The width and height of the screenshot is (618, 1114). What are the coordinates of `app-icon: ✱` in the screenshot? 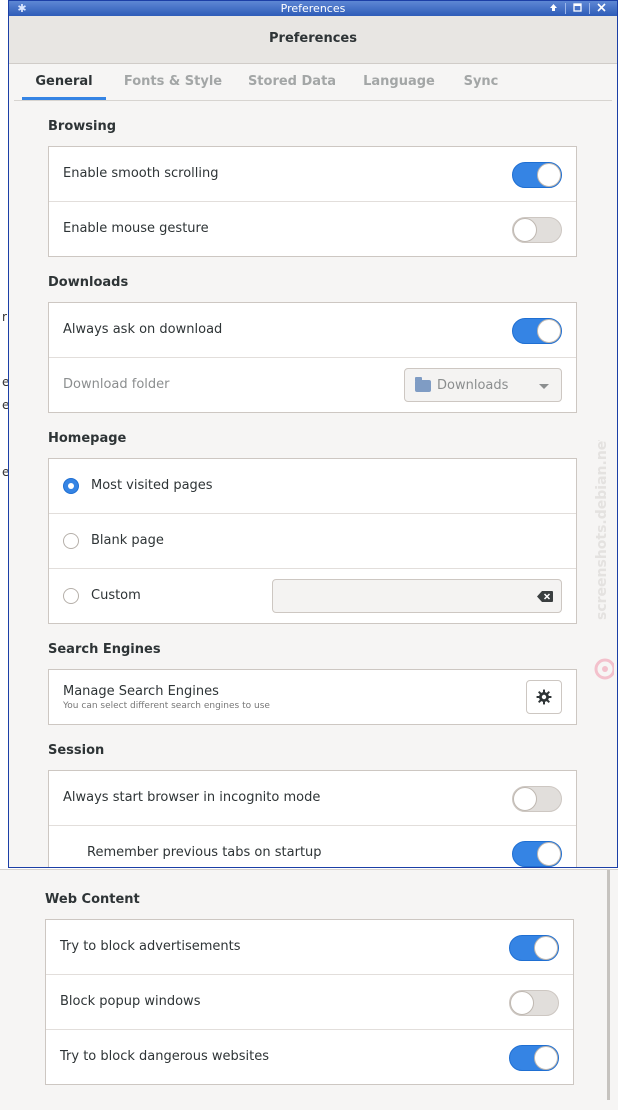 It's located at (22, 8).